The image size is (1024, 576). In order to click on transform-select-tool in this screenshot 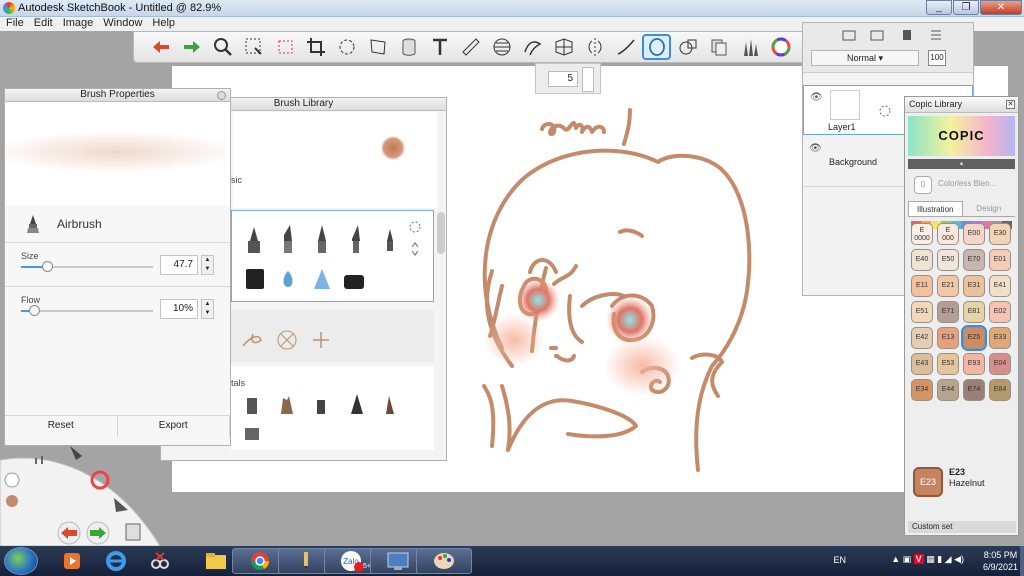, I will do `click(284, 47)`.